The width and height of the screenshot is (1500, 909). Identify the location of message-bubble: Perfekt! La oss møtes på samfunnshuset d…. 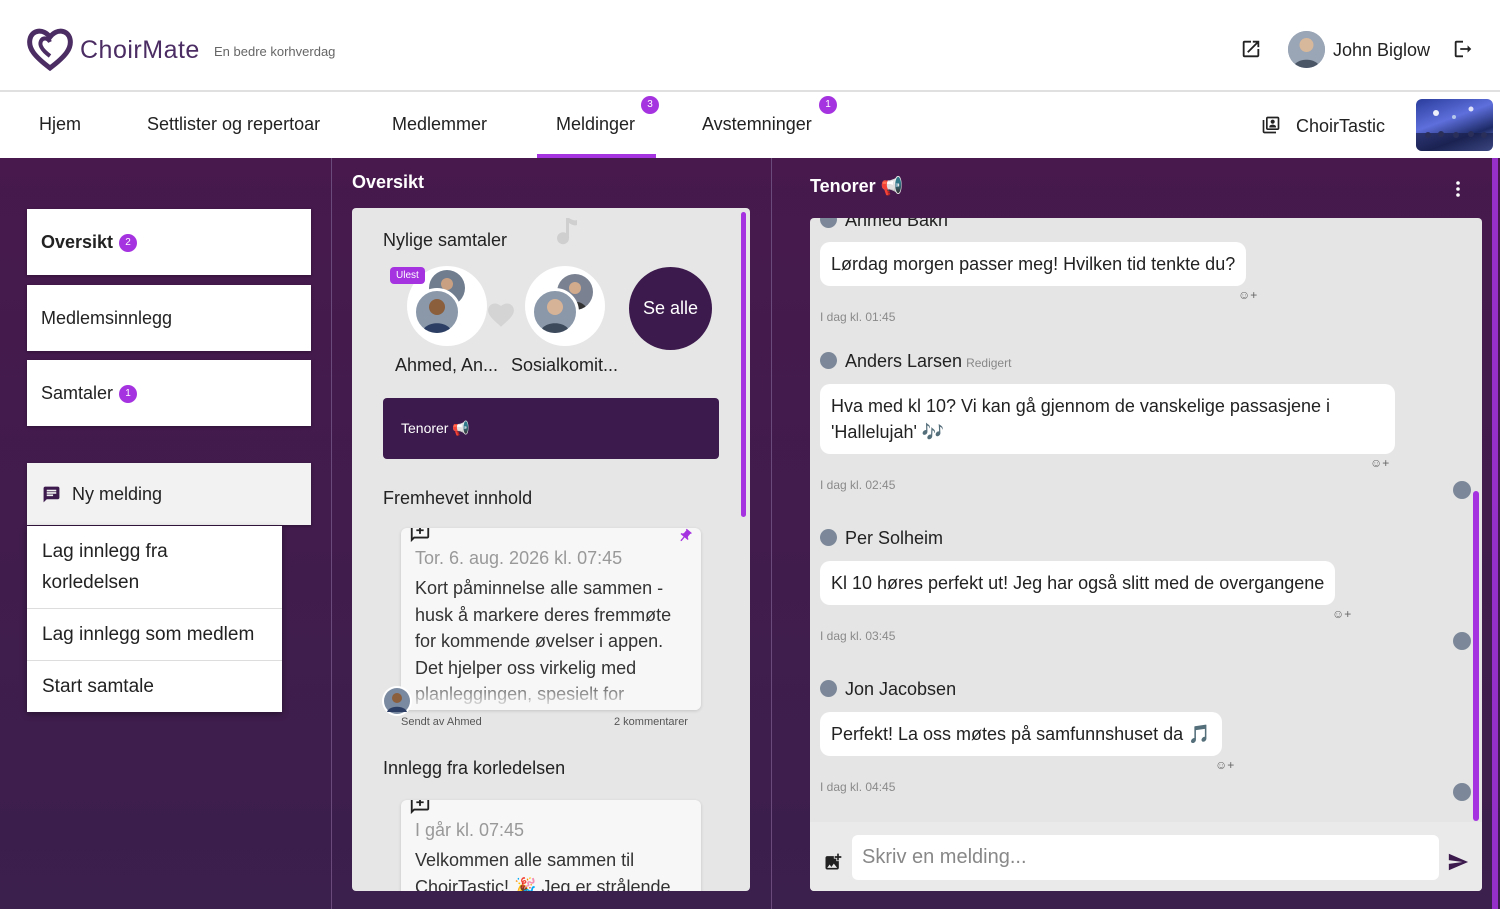
(1021, 734).